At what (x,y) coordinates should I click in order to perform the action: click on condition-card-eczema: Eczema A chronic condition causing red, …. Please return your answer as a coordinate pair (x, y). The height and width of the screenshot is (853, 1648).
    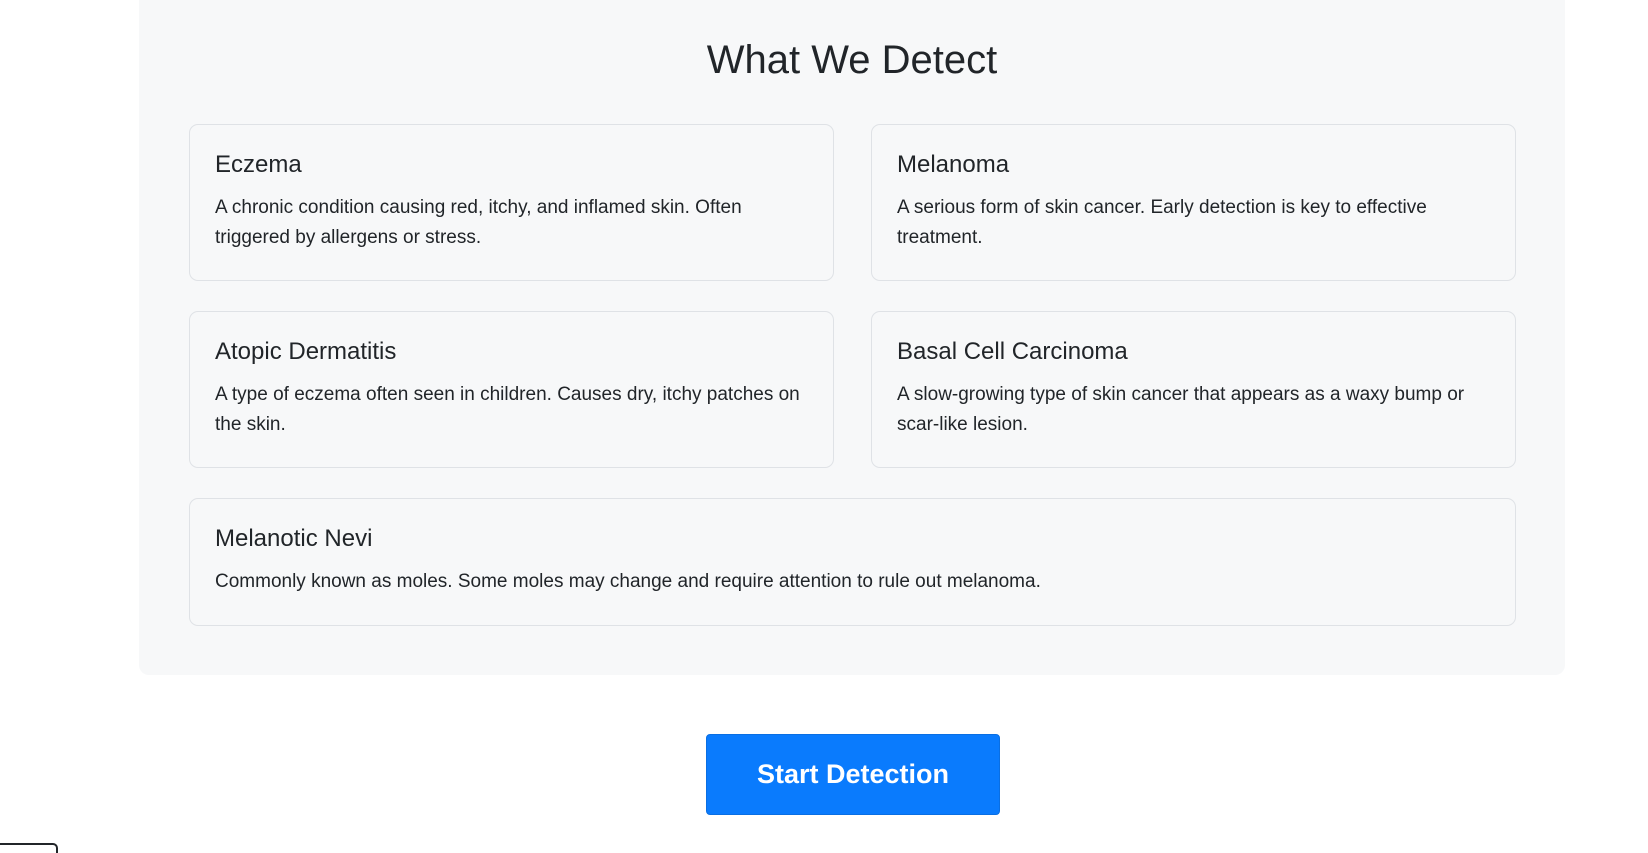
    Looking at the image, I should click on (511, 202).